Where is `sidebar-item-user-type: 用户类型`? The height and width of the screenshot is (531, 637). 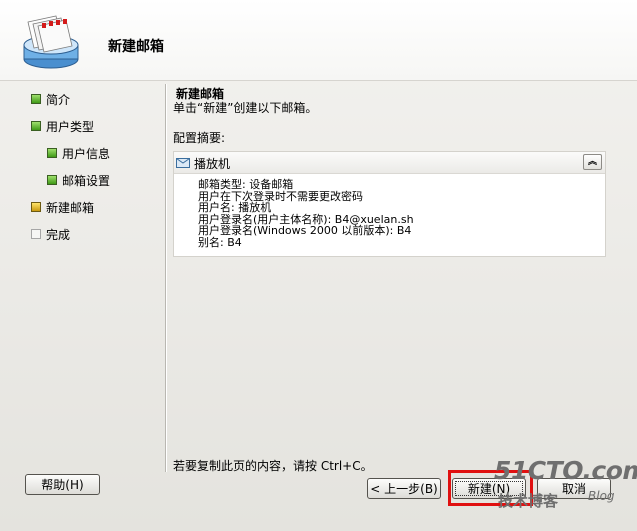 sidebar-item-user-type: 用户类型 is located at coordinates (62, 126).